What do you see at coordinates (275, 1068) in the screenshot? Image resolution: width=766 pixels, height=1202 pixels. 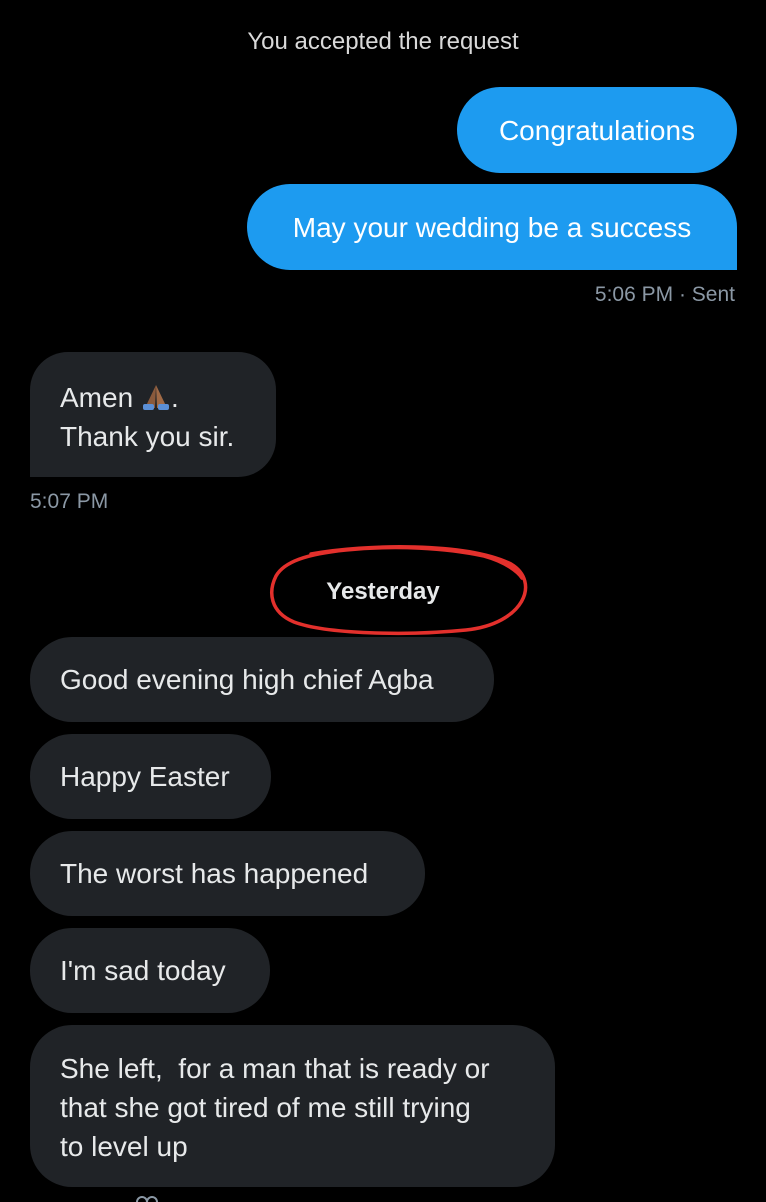 I see `received-message-line: She left, for a man that is ready or` at bounding box center [275, 1068].